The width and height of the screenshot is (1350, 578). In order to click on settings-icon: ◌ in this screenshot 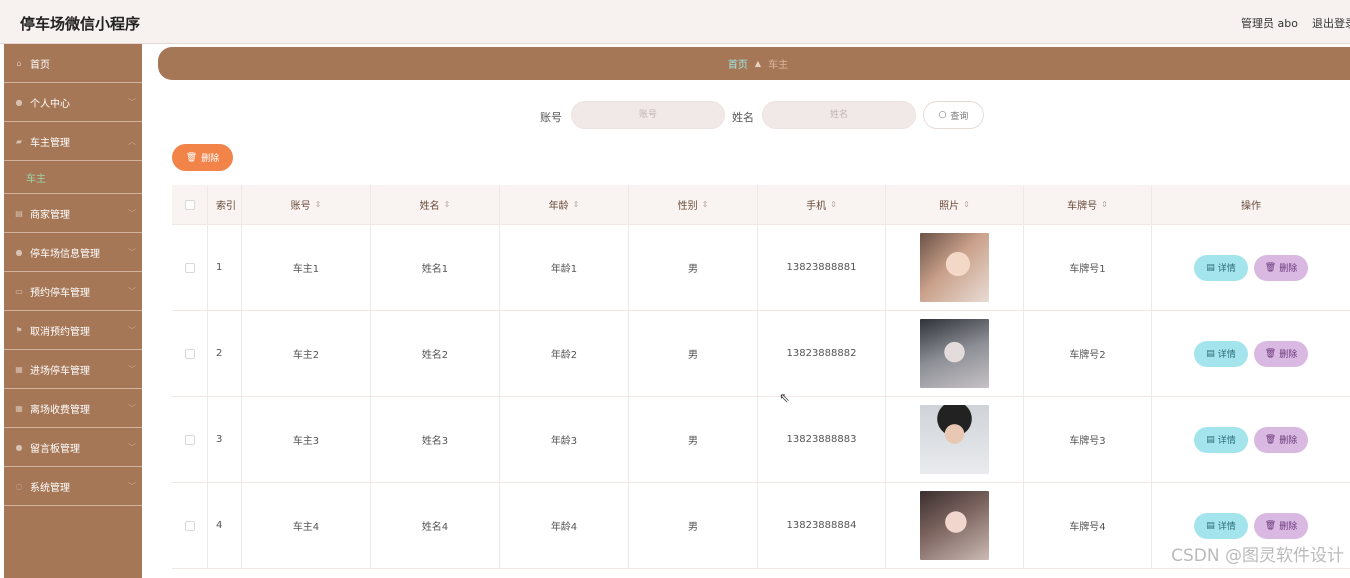, I will do `click(19, 486)`.